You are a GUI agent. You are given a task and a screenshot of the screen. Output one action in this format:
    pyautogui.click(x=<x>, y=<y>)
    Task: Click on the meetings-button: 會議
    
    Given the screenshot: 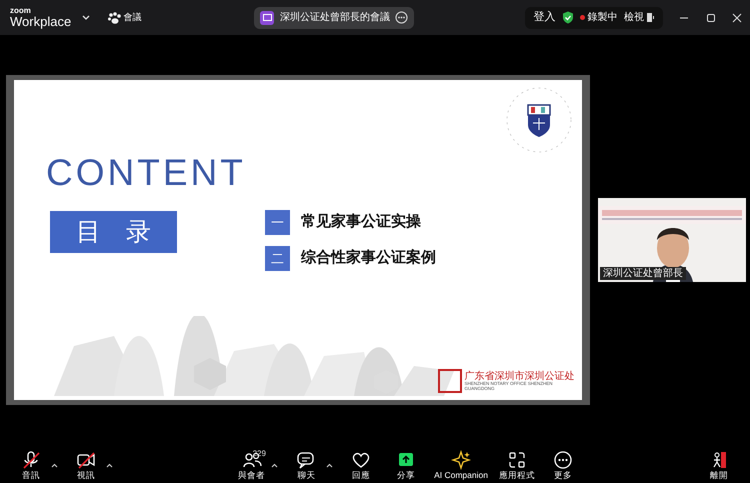 What is the action you would take?
    pyautogui.click(x=124, y=18)
    